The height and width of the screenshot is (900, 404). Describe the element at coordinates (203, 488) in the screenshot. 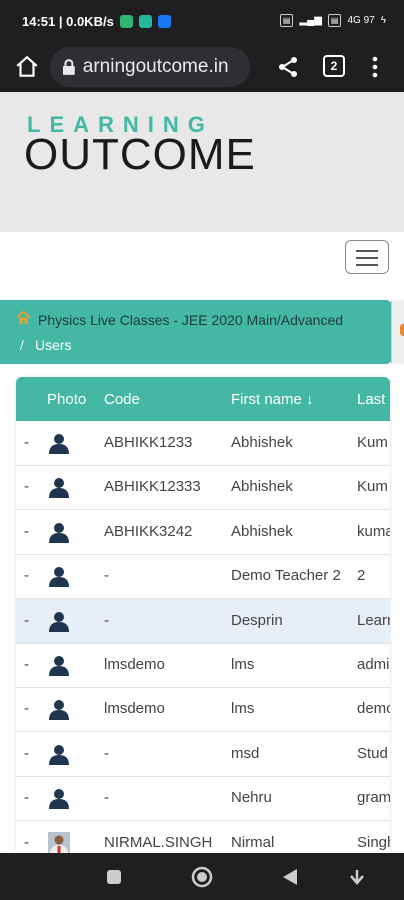

I see `table-row: - ABHIKK12333 Abhishek Kum` at that location.